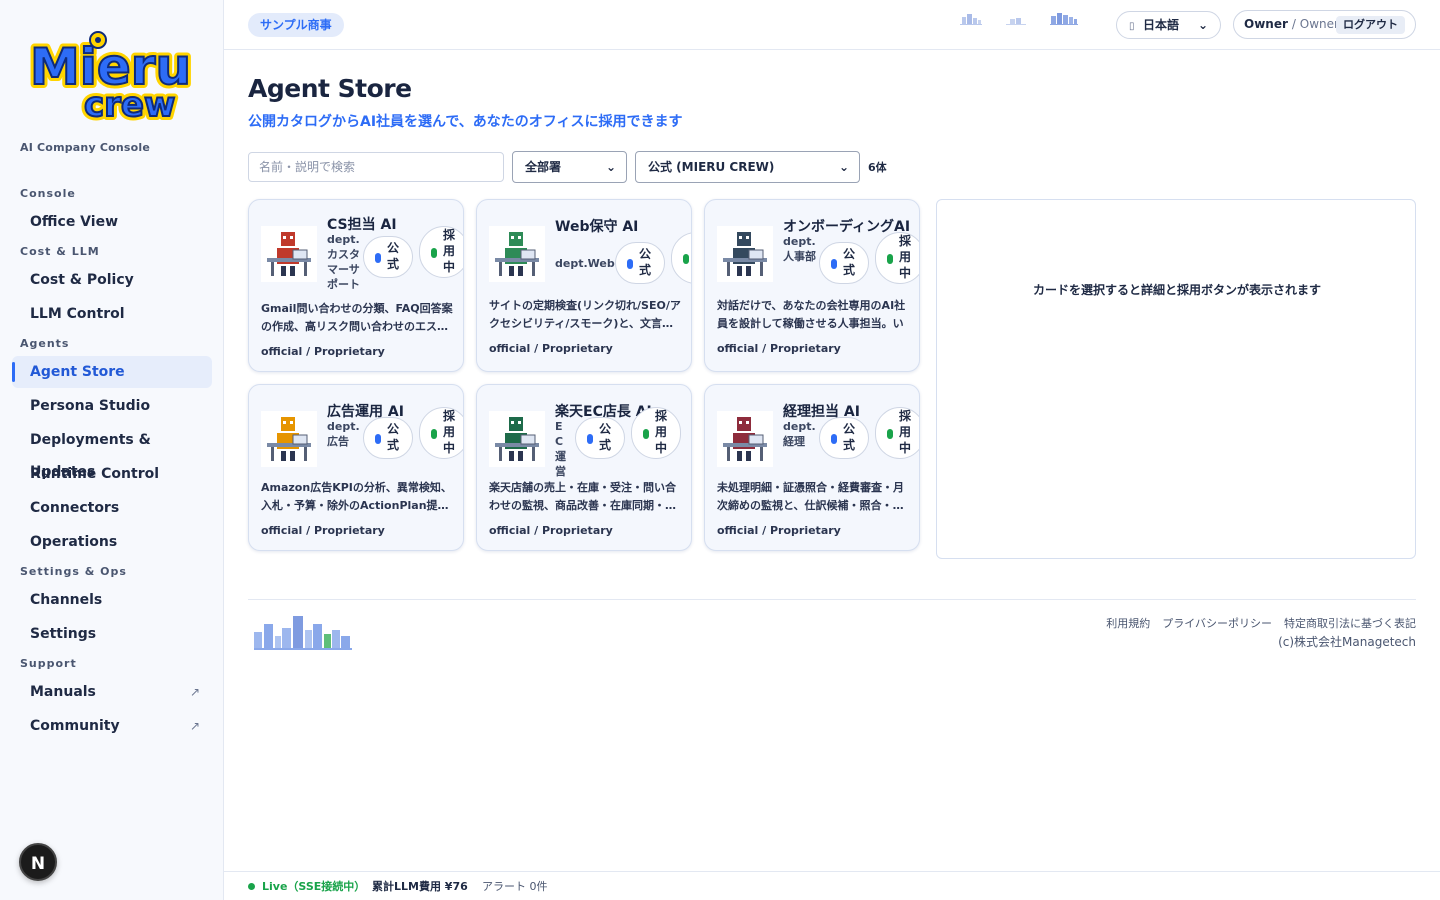 The image size is (1440, 900). I want to click on llm-cost: 累計LLM費用 ¥76, so click(420, 886).